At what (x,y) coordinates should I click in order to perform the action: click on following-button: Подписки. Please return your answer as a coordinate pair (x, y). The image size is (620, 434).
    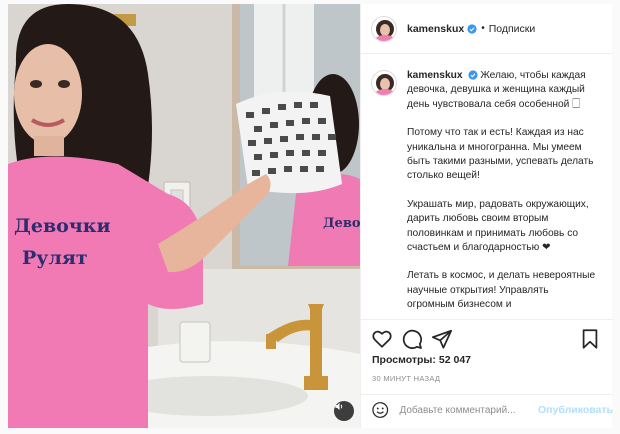
    Looking at the image, I should click on (512, 29).